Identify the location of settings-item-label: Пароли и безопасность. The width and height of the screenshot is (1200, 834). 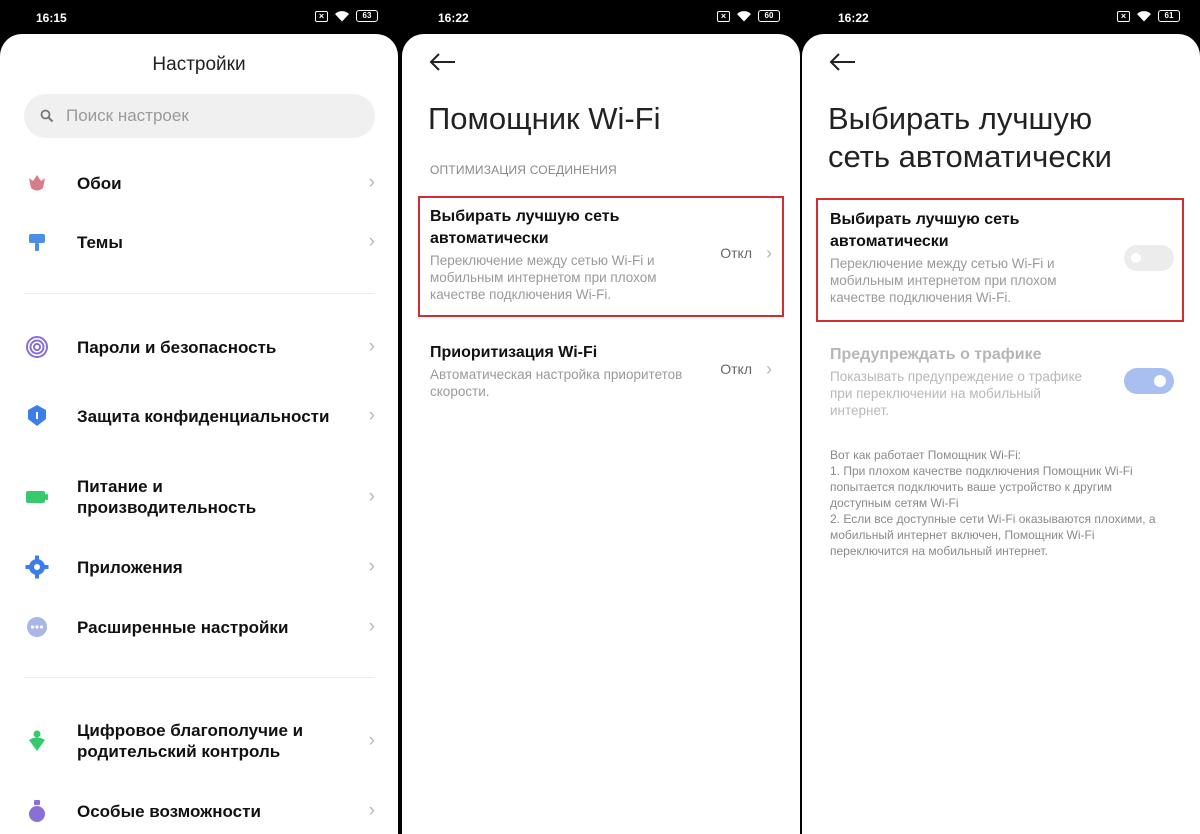
(177, 347).